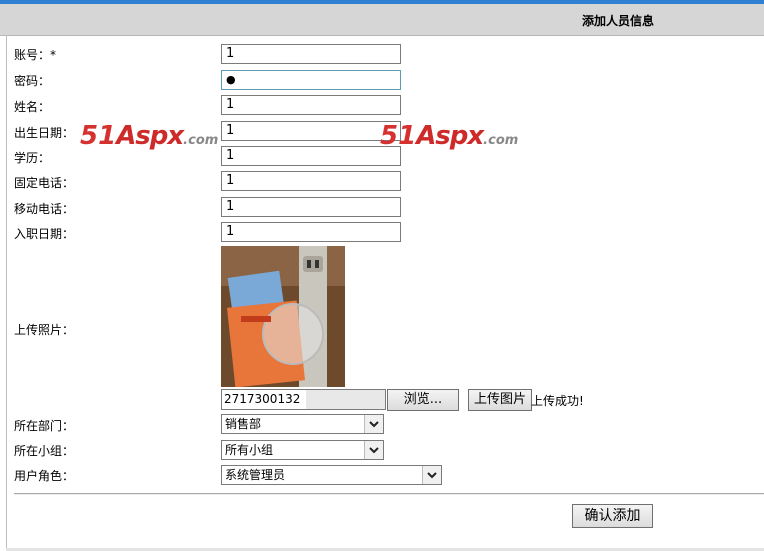  What do you see at coordinates (255, 475) in the screenshot?
I see `role-selected: 系统管理员` at bounding box center [255, 475].